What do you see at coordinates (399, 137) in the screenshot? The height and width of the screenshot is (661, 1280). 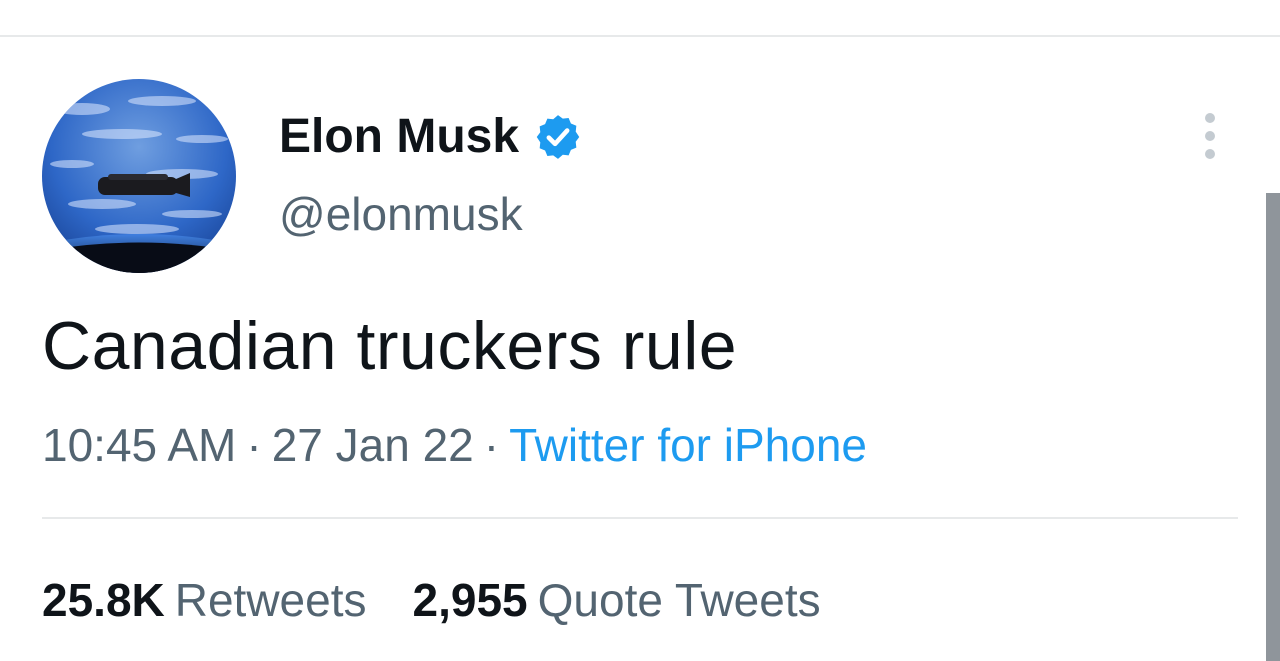 I see `author-name: Elon Musk` at bounding box center [399, 137].